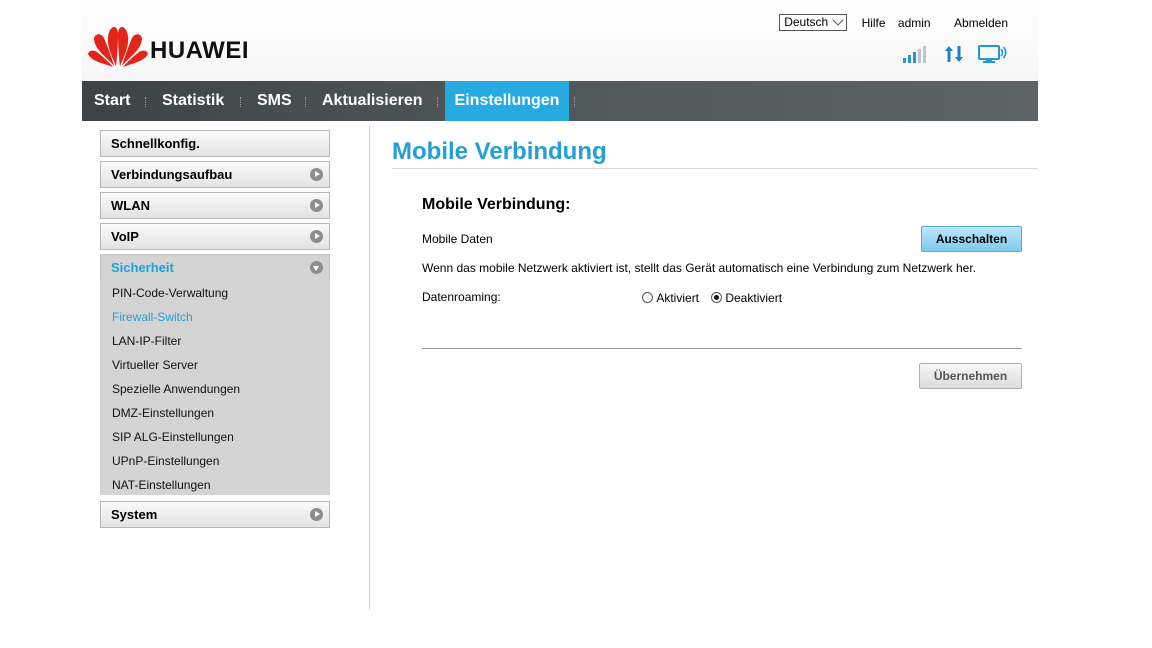 This screenshot has height=648, width=1152. Describe the element at coordinates (722, 348) in the screenshot. I see `content-divider` at that location.